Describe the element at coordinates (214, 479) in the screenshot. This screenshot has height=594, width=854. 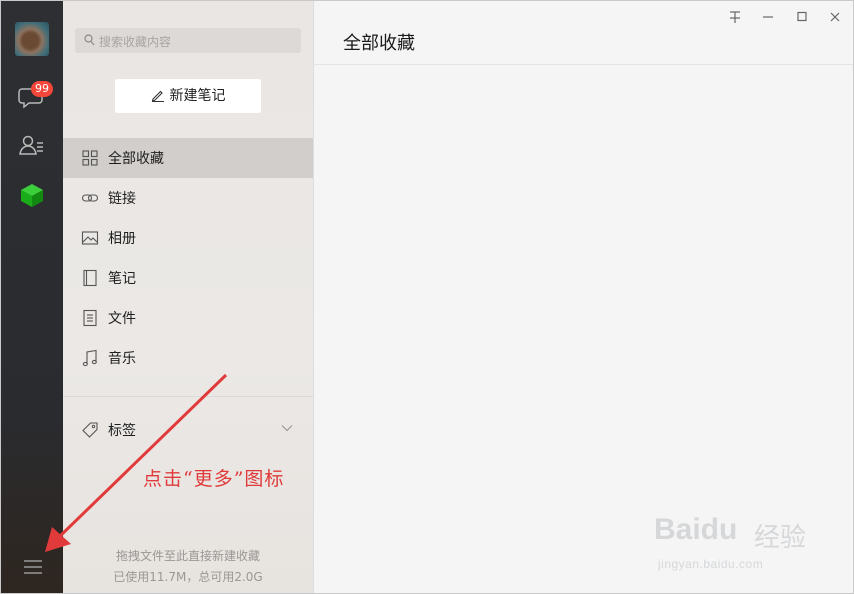
I see `annotation-text: 点击“更多”图标` at that location.